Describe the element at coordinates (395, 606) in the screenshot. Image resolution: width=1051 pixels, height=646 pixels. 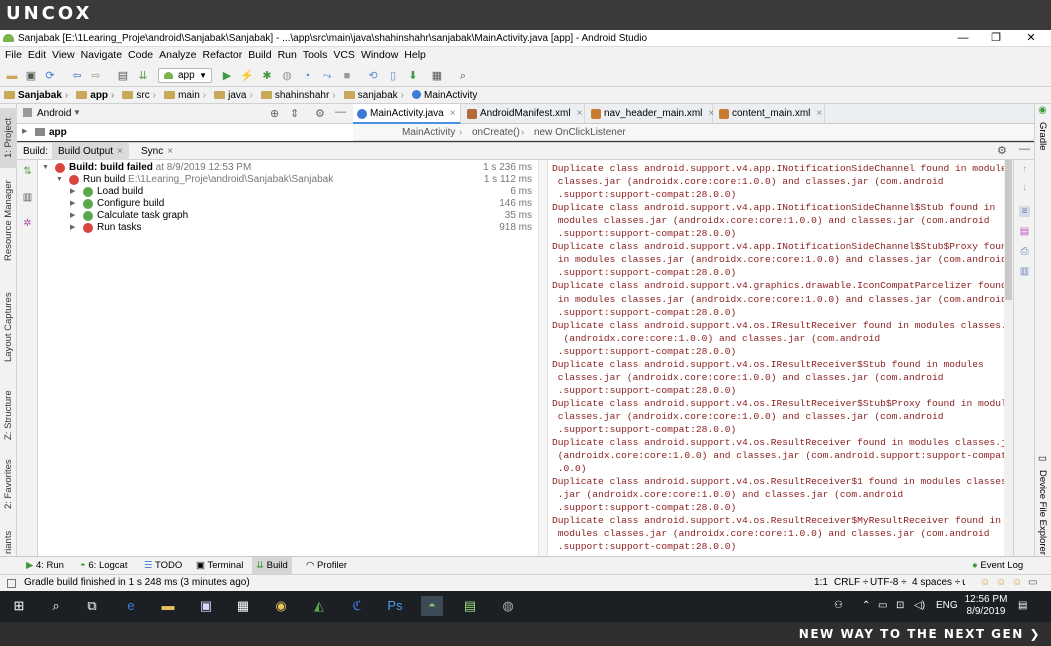
I see `photoshop-icon: Ps` at that location.